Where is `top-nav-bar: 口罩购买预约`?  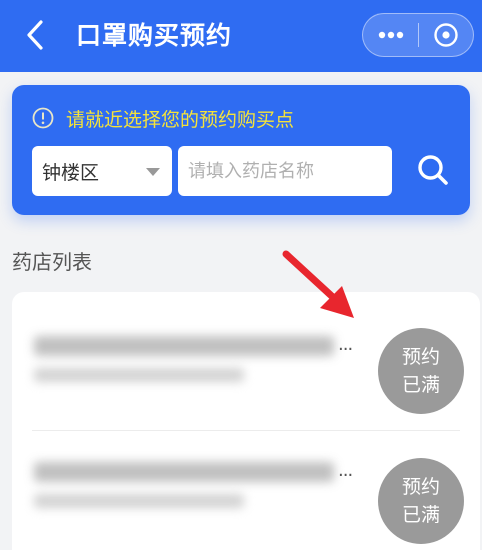
top-nav-bar: 口罩购买预约 is located at coordinates (241, 36).